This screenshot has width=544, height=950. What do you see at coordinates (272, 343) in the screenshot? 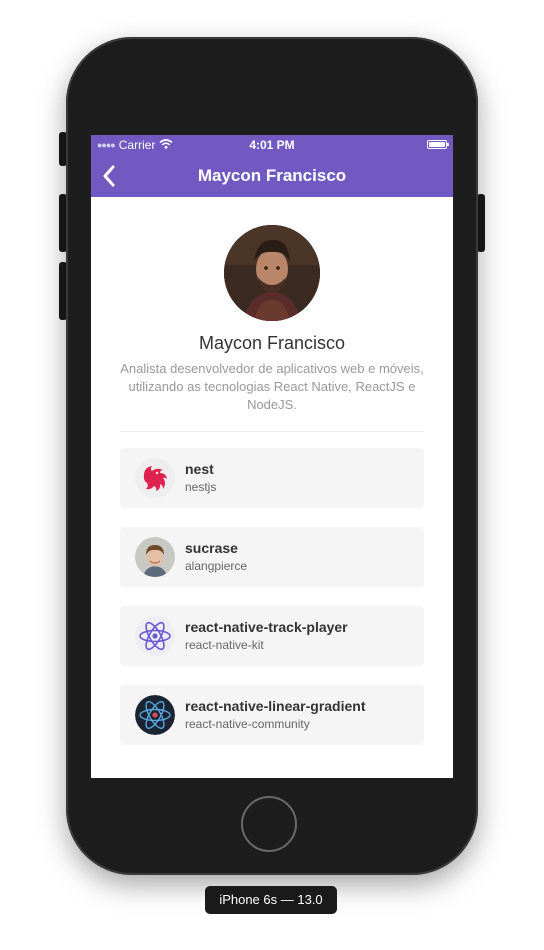
I see `profile-name: Maycon Francisco` at bounding box center [272, 343].